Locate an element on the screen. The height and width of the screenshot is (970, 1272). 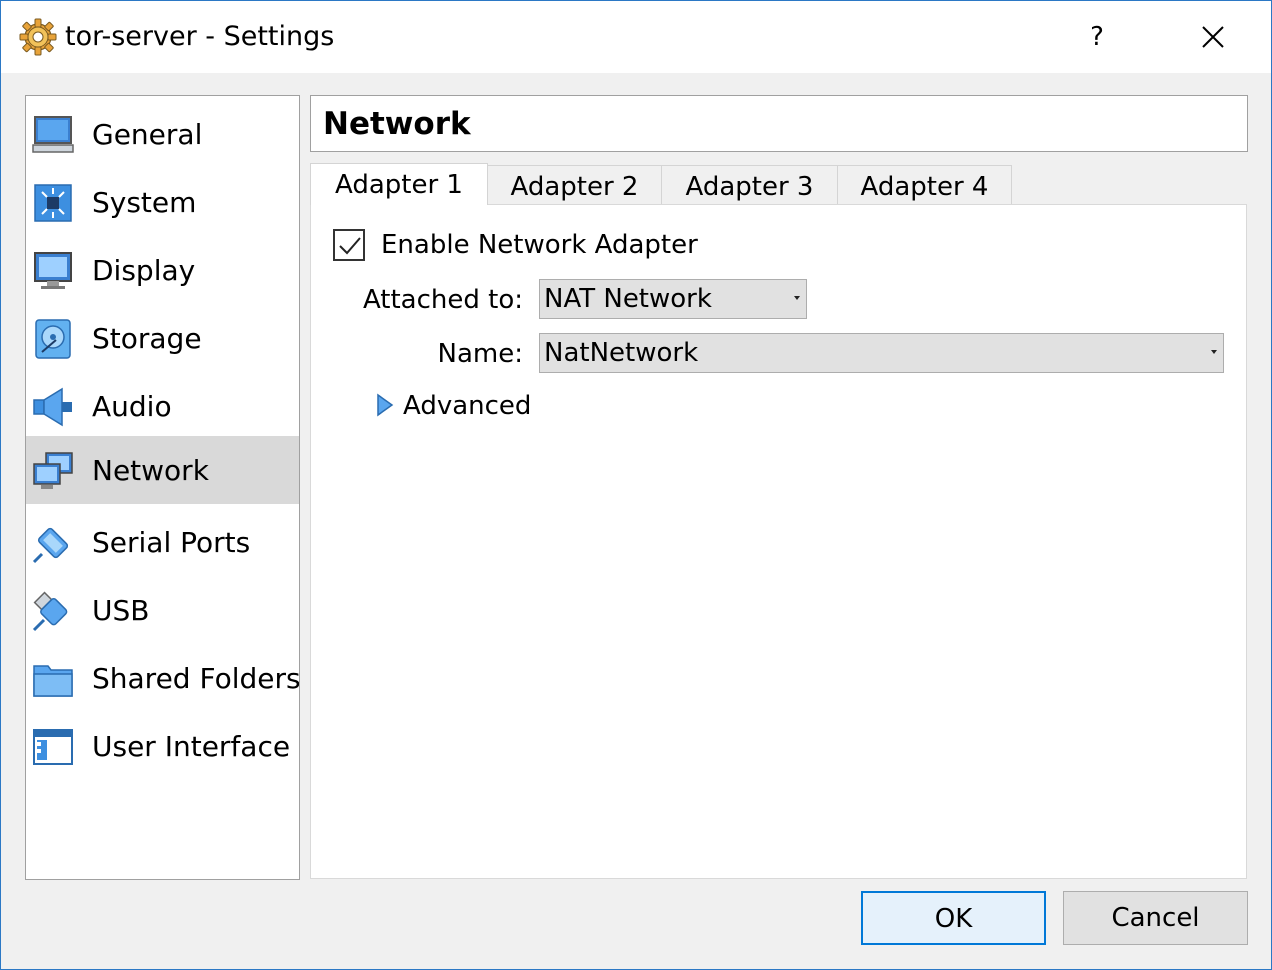
sidebar-item-label: Display is located at coordinates (144, 270).